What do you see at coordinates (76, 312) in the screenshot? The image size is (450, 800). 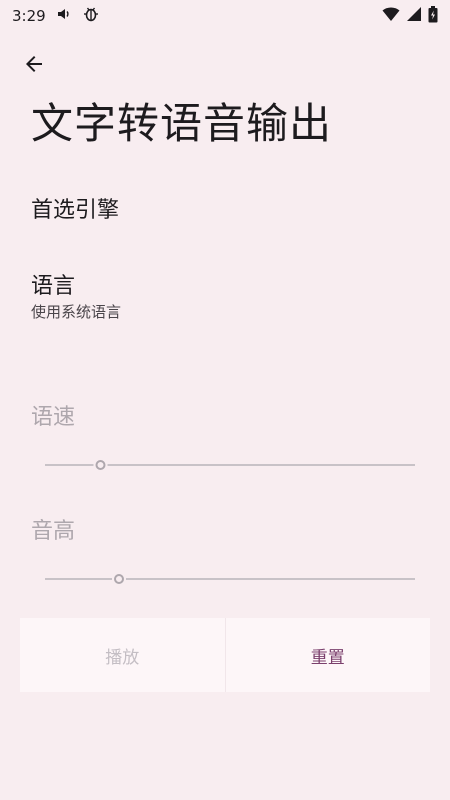 I see `language-summary: 使用系统语言` at bounding box center [76, 312].